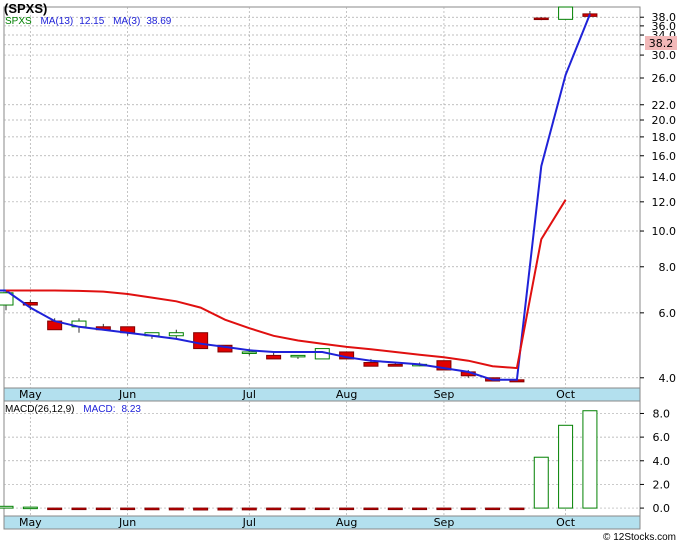  I want to click on macd-legend: MACD(26,12,9) MACD: 8.23, so click(76, 409).